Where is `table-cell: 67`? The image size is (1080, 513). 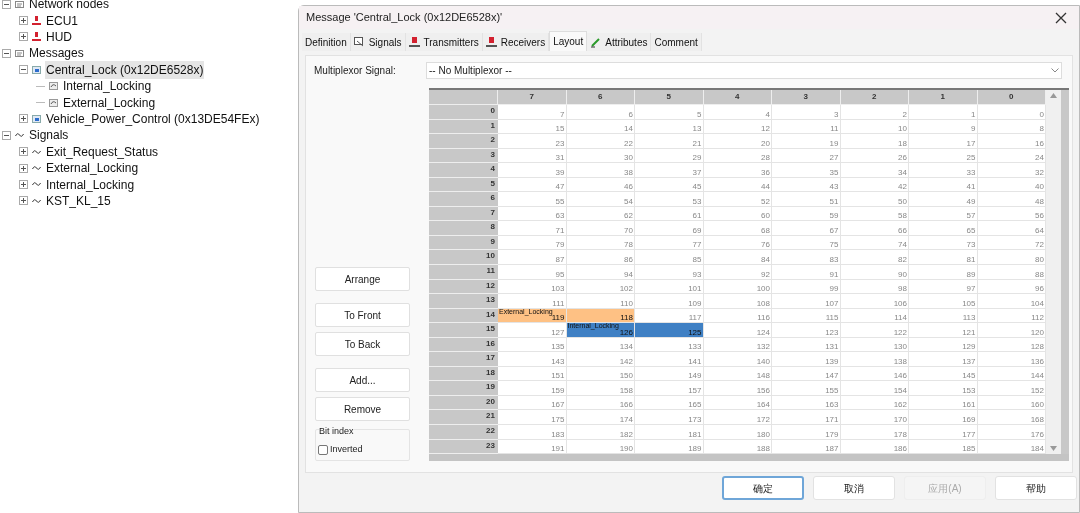
table-cell: 67 is located at coordinates (806, 228).